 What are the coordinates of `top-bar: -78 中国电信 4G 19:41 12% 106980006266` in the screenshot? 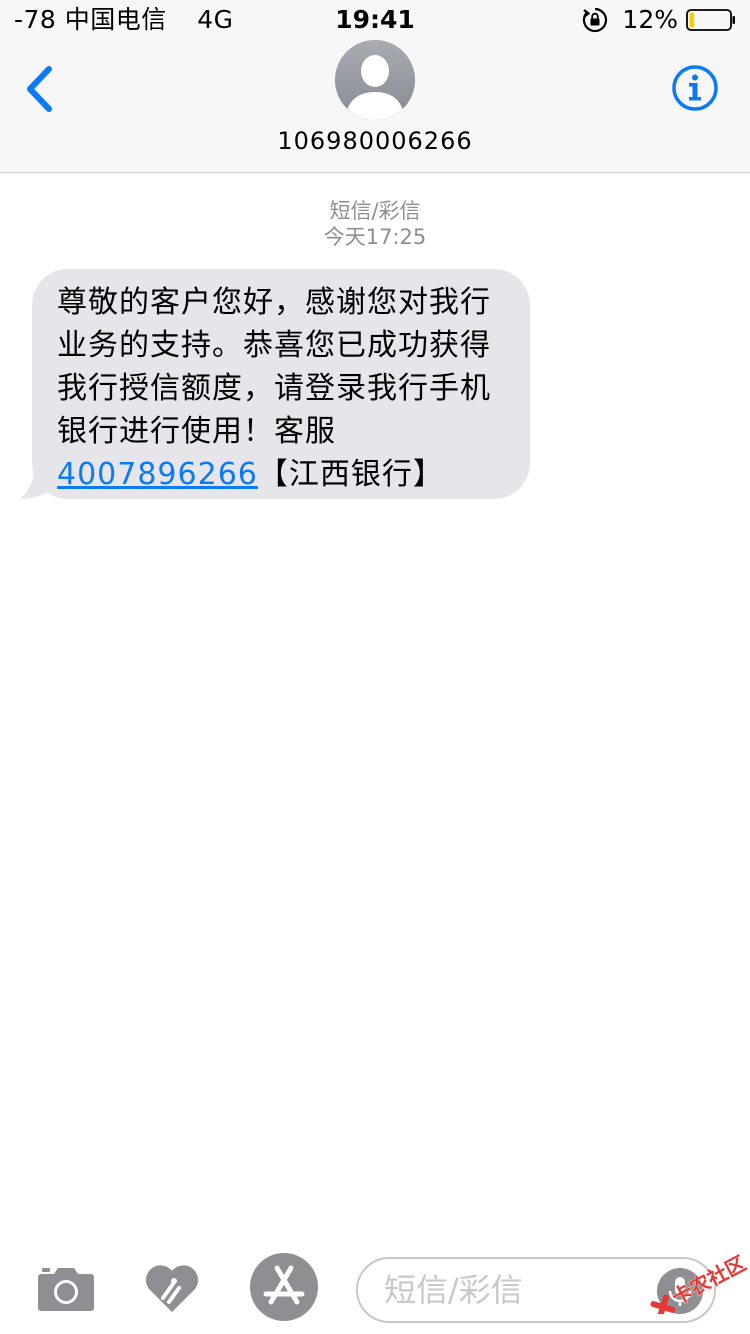 It's located at (375, 86).